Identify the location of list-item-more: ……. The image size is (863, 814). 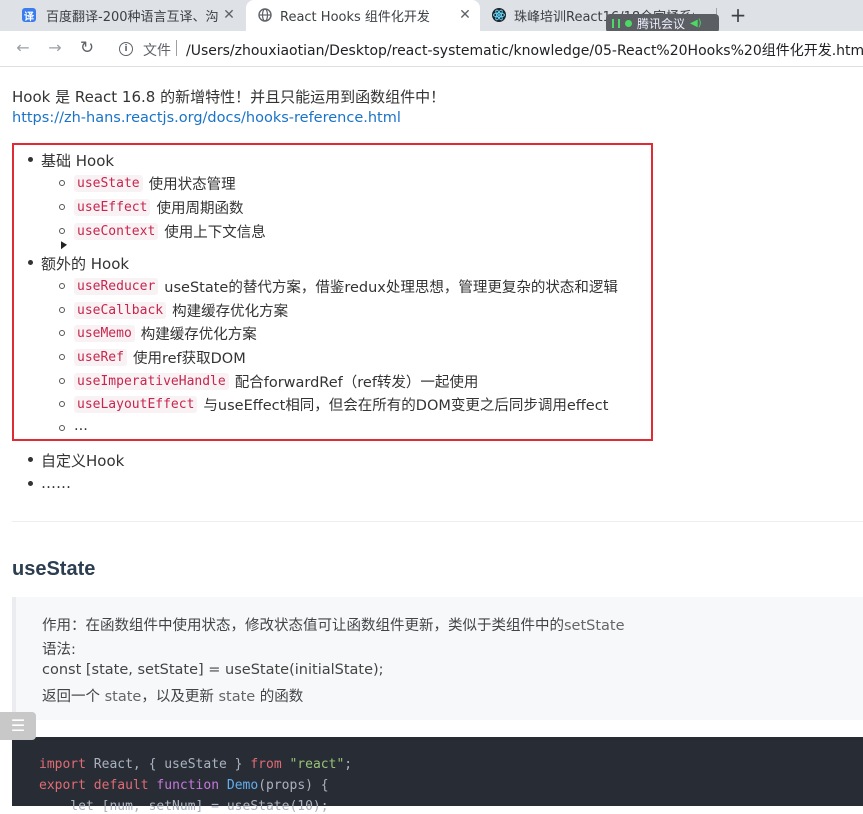
(49, 483).